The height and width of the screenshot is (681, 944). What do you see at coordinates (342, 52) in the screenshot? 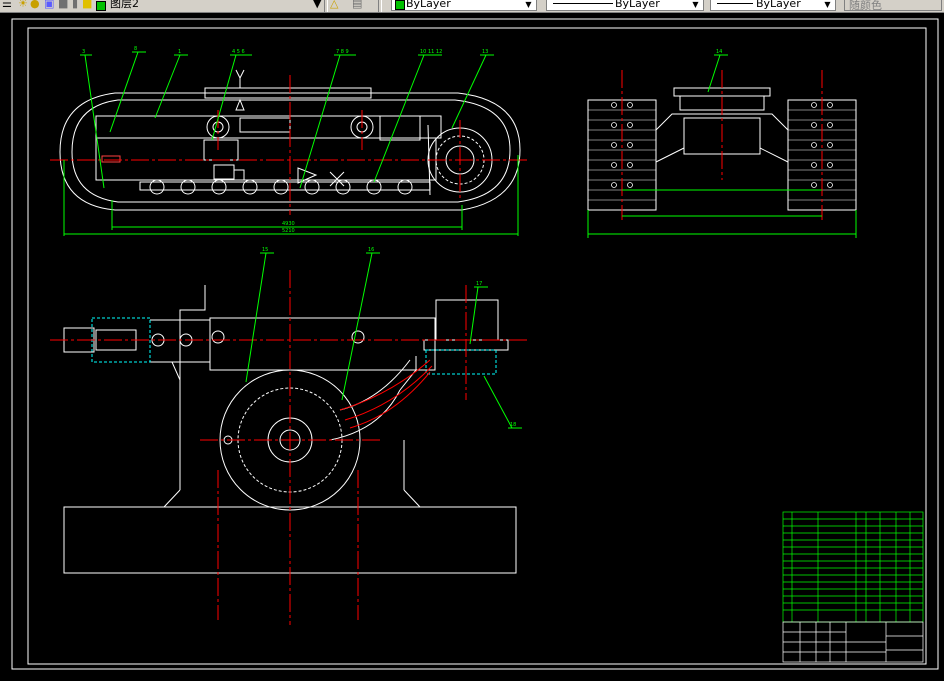
I see `callout-label: 7 8 9` at bounding box center [342, 52].